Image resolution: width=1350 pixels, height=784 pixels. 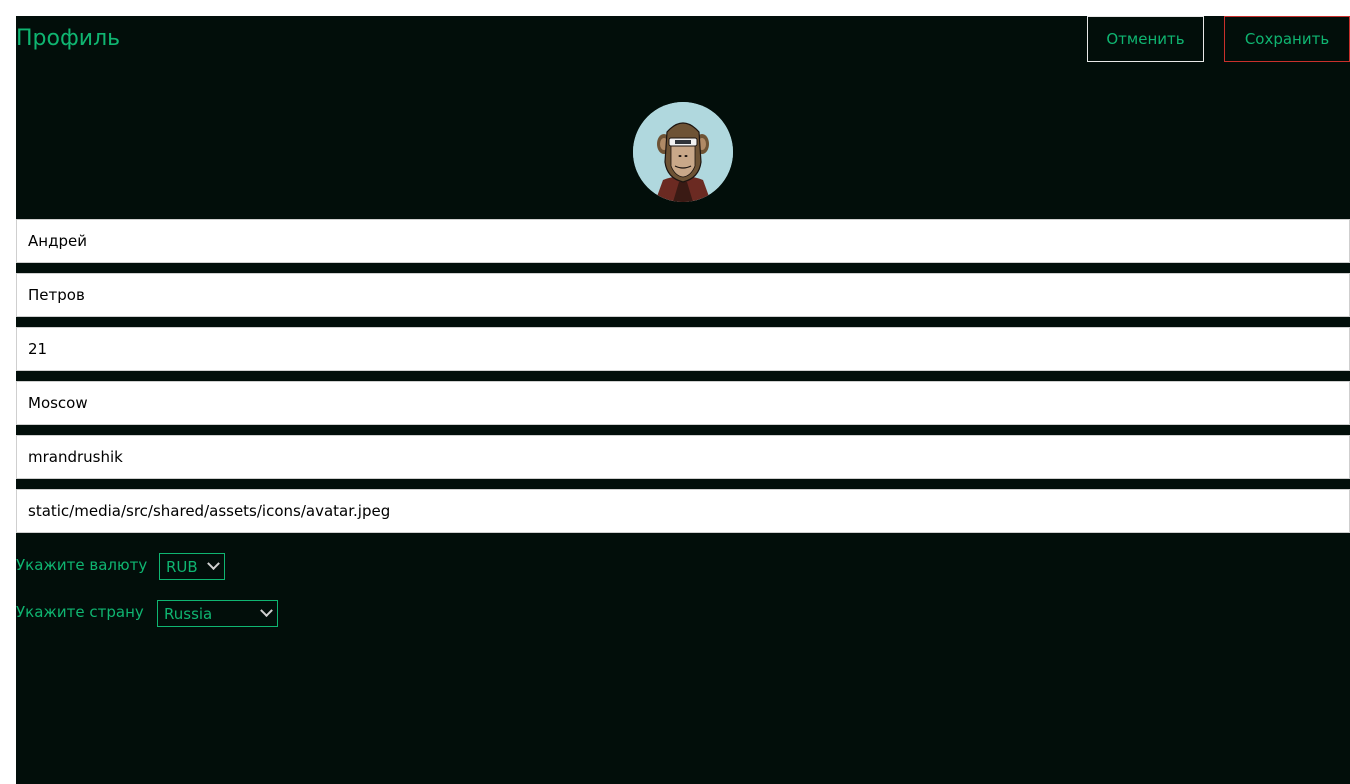 What do you see at coordinates (82, 565) in the screenshot?
I see `currency-label: Укажите валюту` at bounding box center [82, 565].